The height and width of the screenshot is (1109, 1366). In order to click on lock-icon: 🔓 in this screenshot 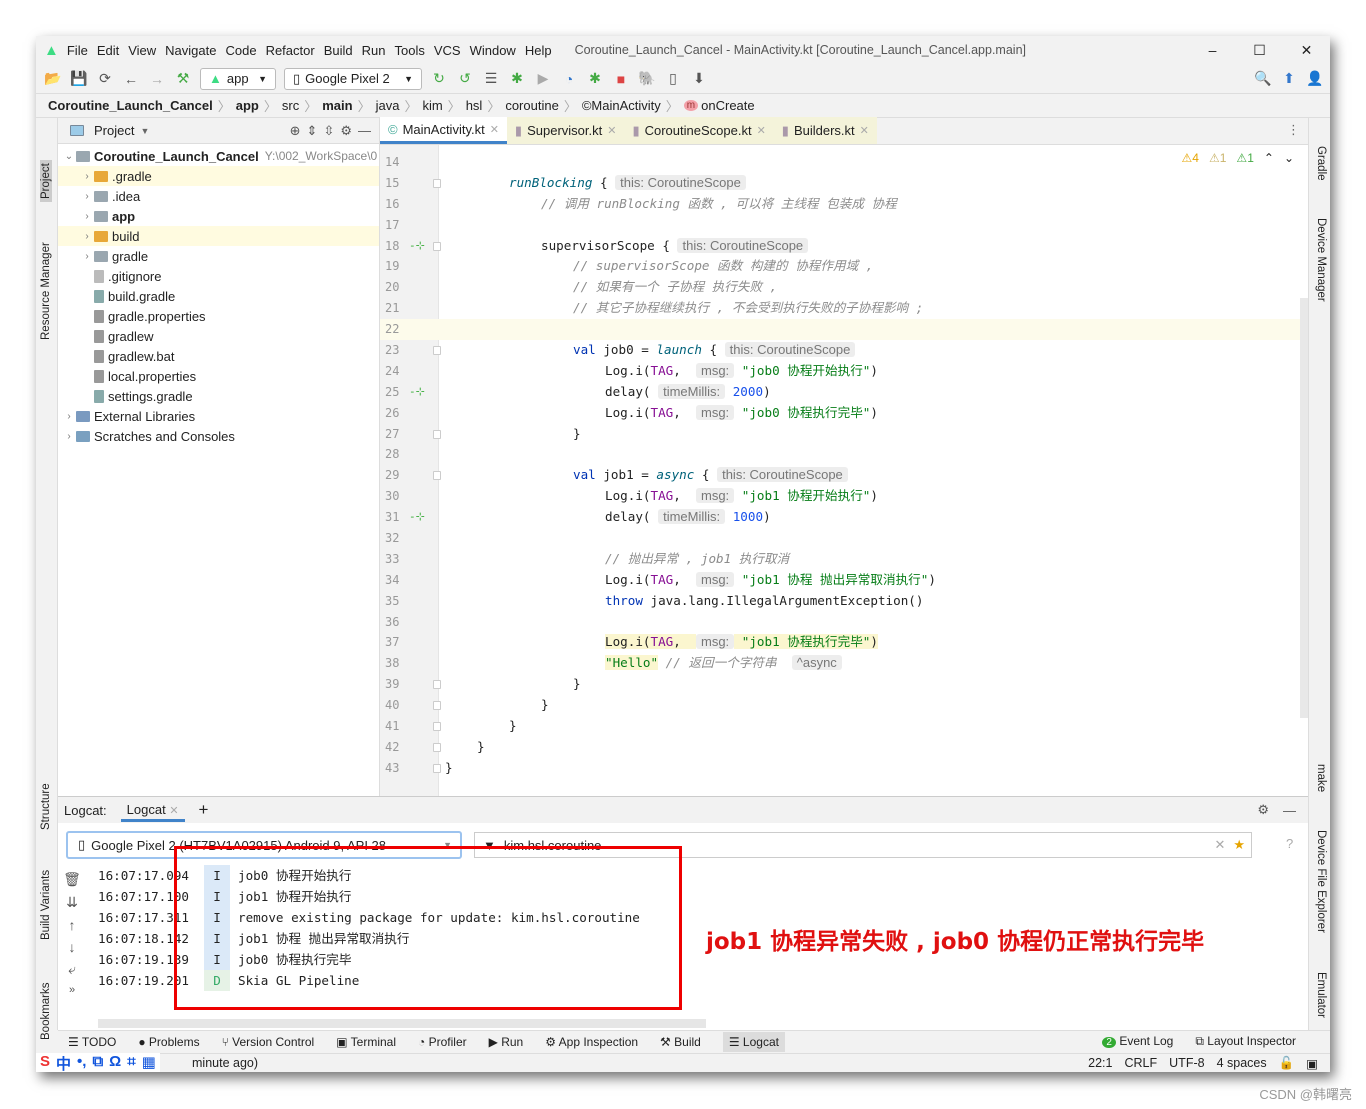, I will do `click(1287, 1063)`.